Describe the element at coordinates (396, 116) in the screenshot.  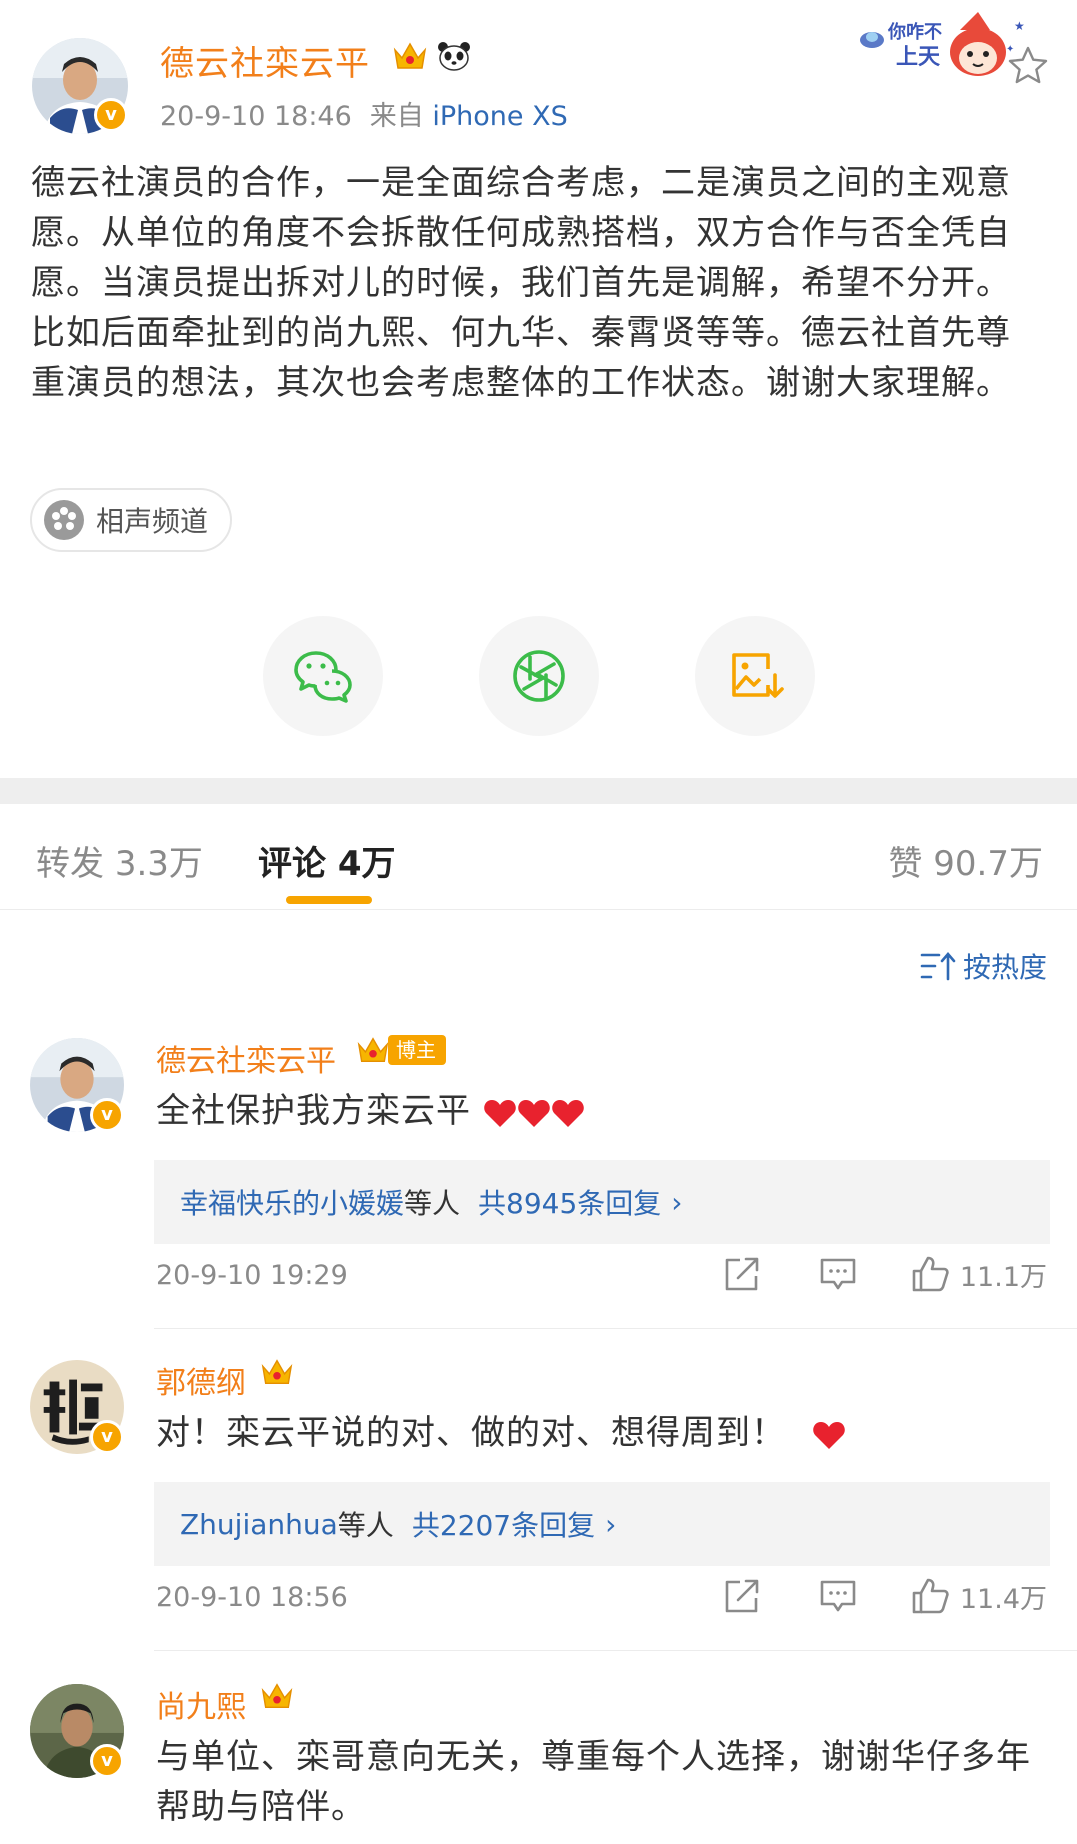
I see `post-source-prefix: 来自` at that location.